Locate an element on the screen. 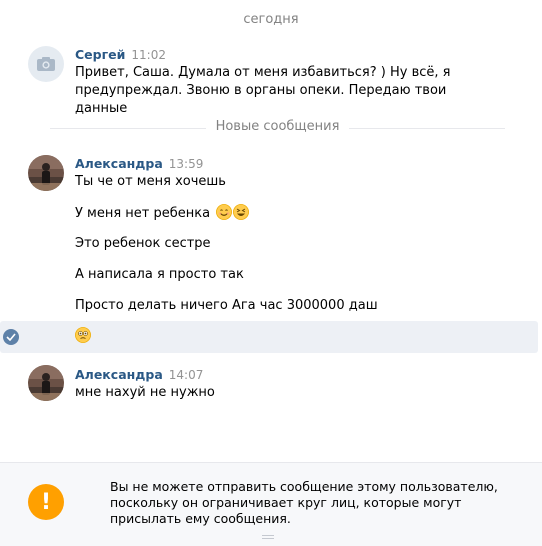 This screenshot has width=542, height=546. message-time: 14:07 is located at coordinates (186, 375).